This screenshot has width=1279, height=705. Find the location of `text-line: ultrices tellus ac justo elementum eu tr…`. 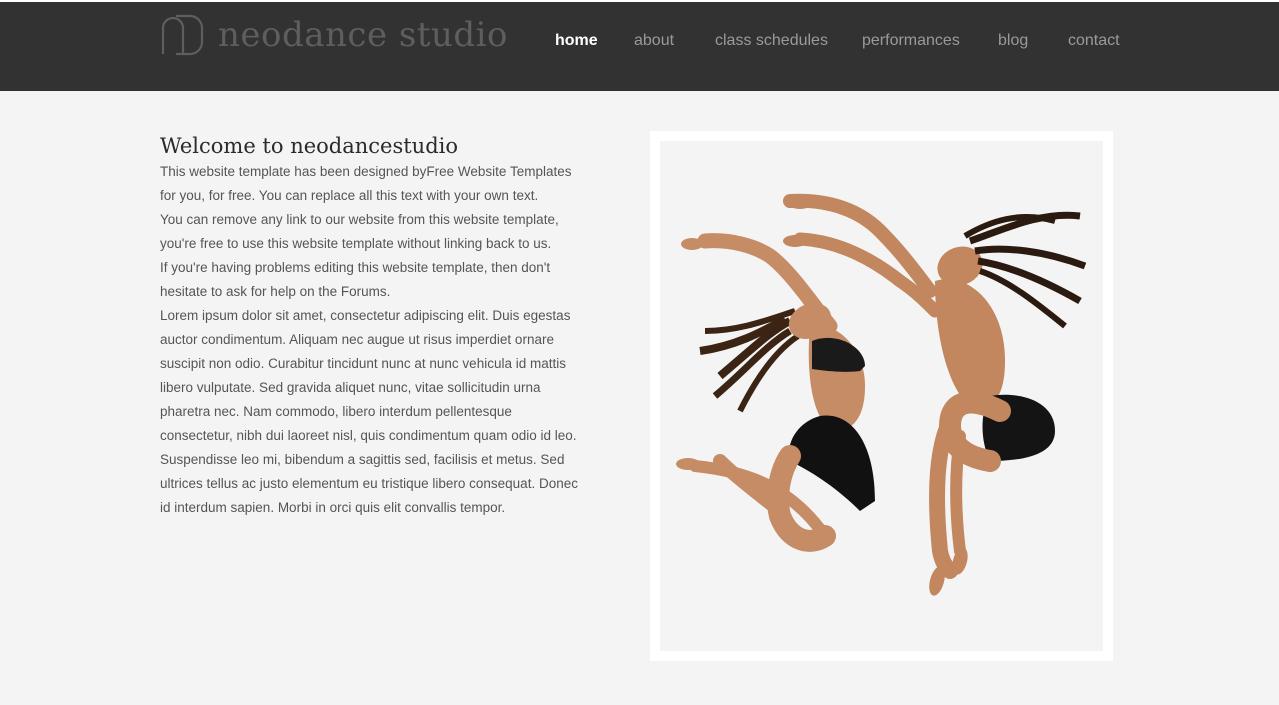

text-line: ultrices tellus ac justo elementum eu tr… is located at coordinates (369, 483).